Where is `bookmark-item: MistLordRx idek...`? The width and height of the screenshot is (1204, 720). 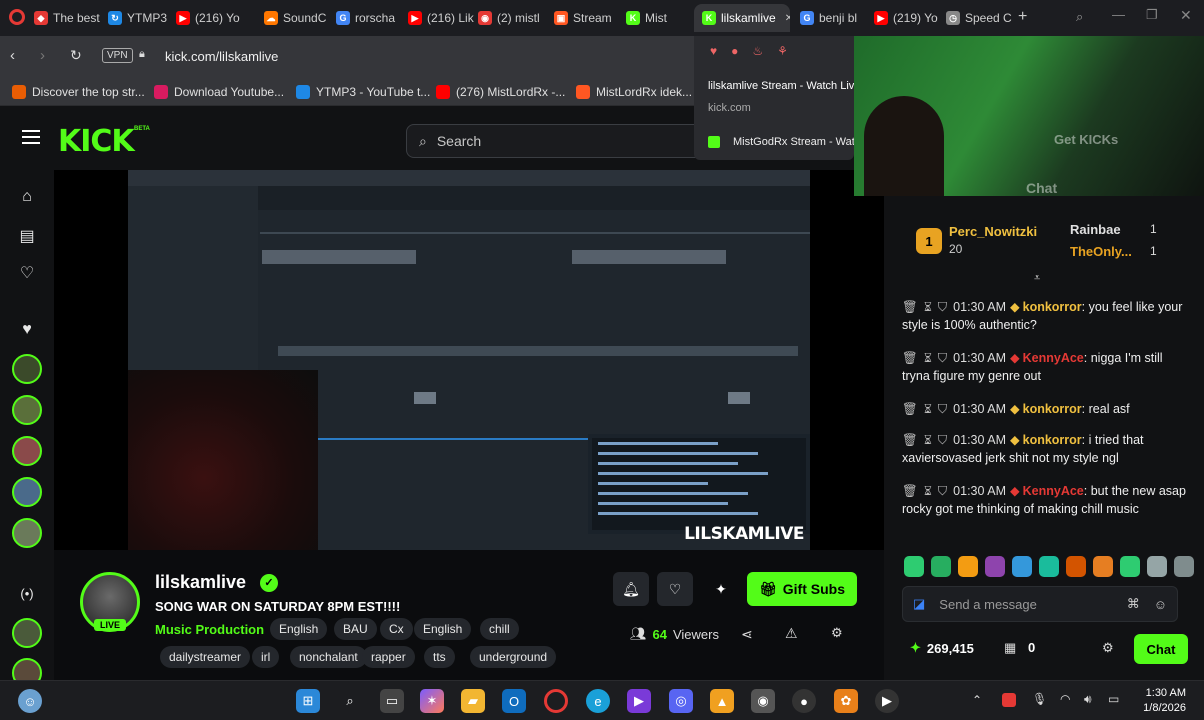
bookmark-item: MistLordRx idek... is located at coordinates (634, 92).